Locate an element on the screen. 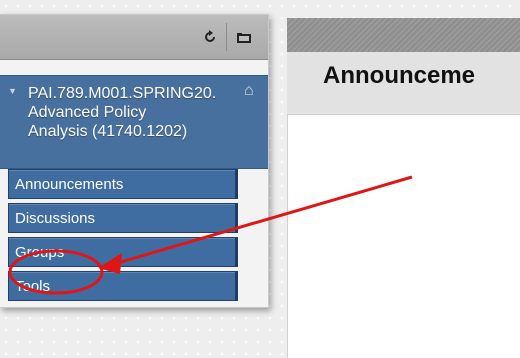 This screenshot has width=520, height=358. menu-item-tools: Tools is located at coordinates (123, 286).